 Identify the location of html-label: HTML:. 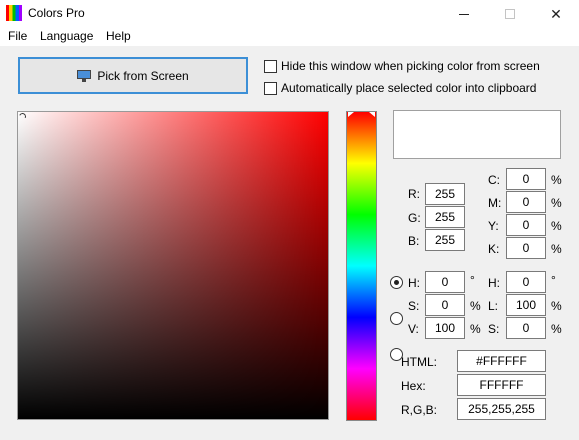
(419, 362).